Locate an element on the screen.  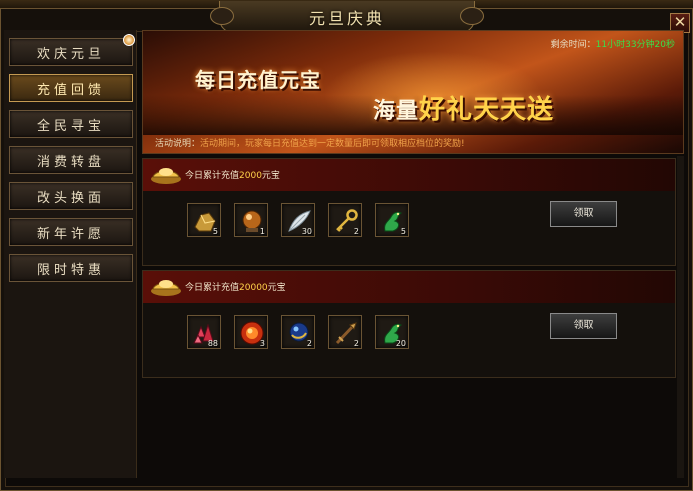
sidebar-item-label: 消费转盘 is located at coordinates (70, 162).